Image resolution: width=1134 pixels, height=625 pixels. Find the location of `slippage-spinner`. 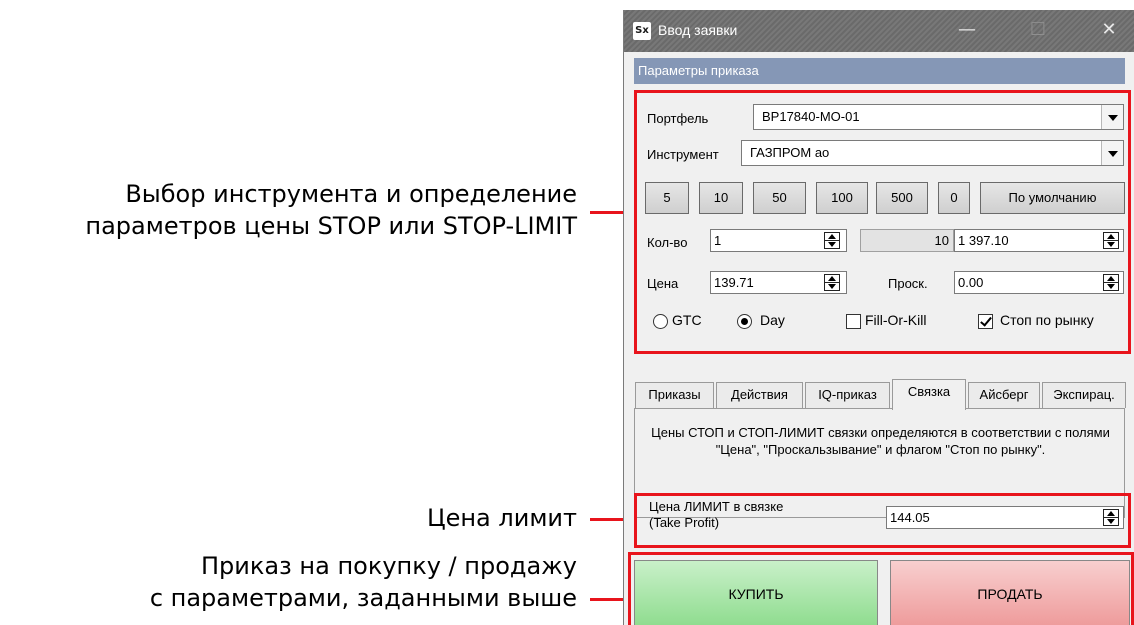

slippage-spinner is located at coordinates (1111, 282).